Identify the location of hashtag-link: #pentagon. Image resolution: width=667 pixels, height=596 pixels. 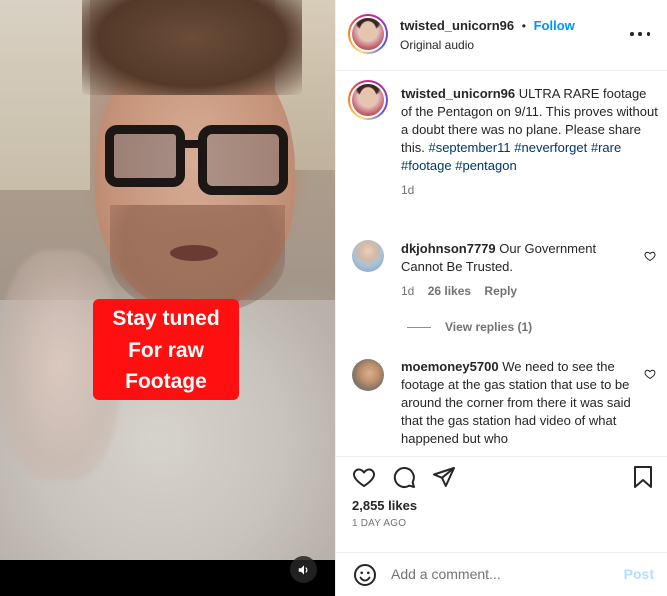
(485, 165).